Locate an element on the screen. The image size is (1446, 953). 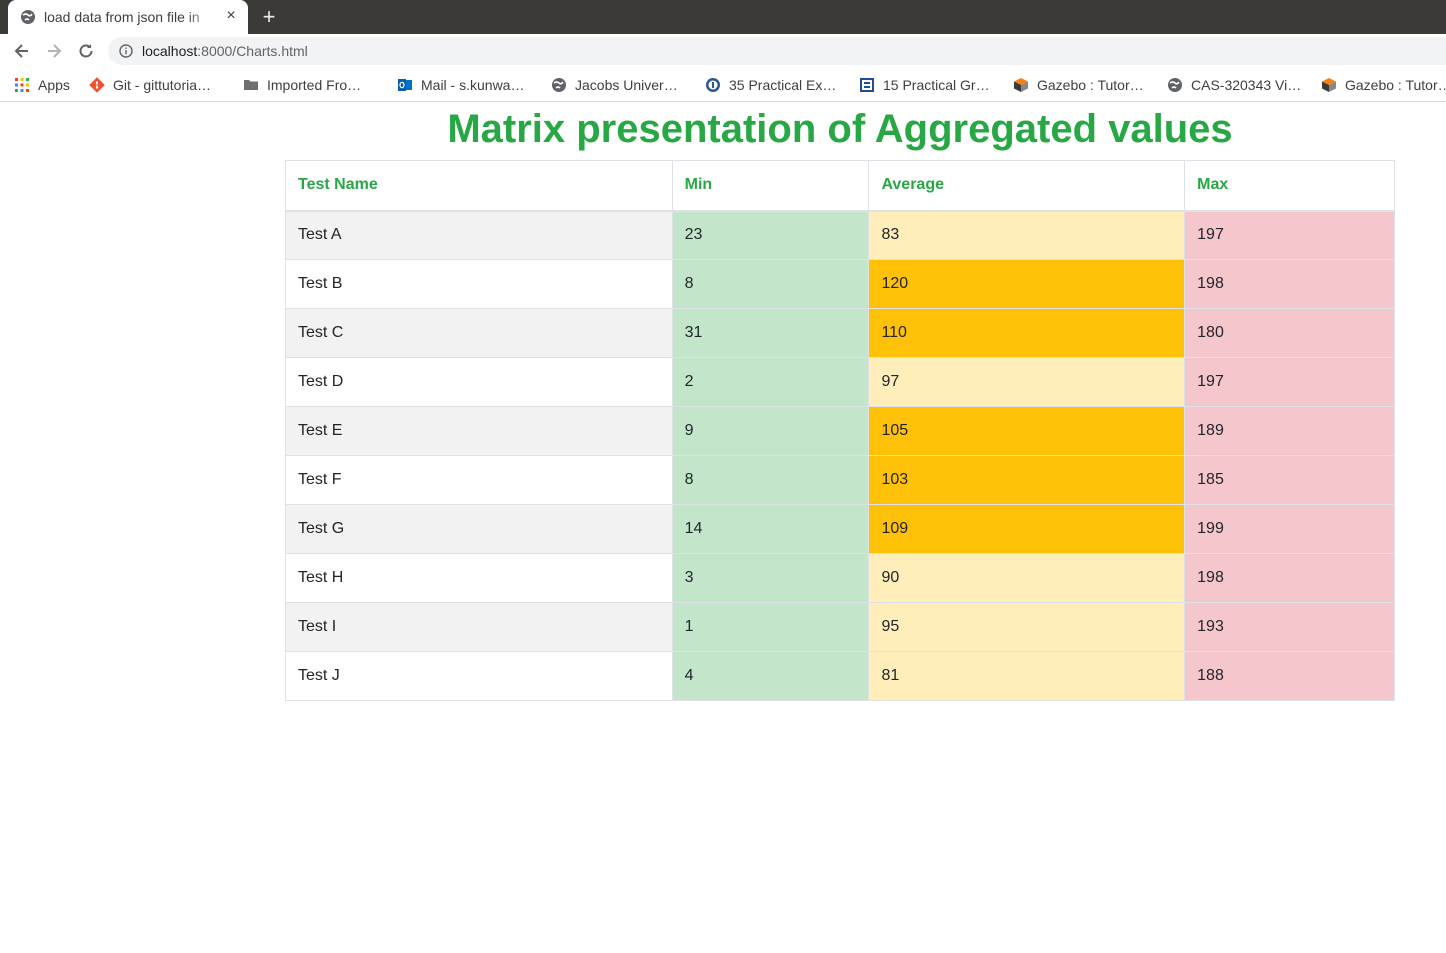
browser-tab: load data from json file in × is located at coordinates (128, 17).